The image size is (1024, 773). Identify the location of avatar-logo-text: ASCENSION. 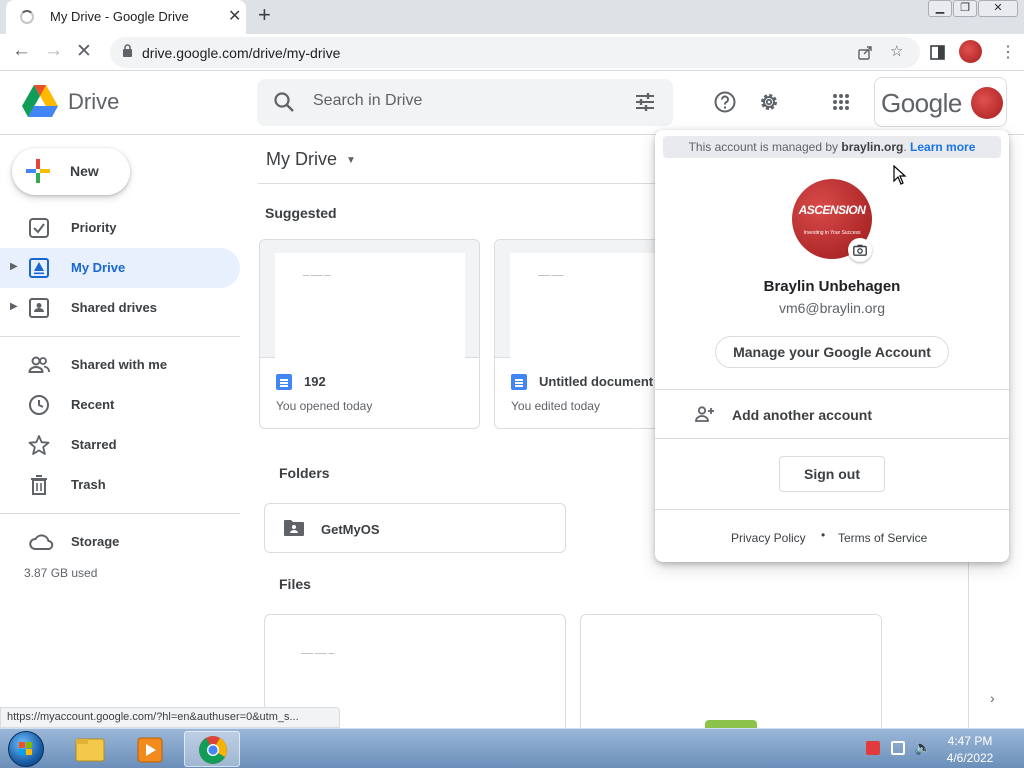
(832, 210).